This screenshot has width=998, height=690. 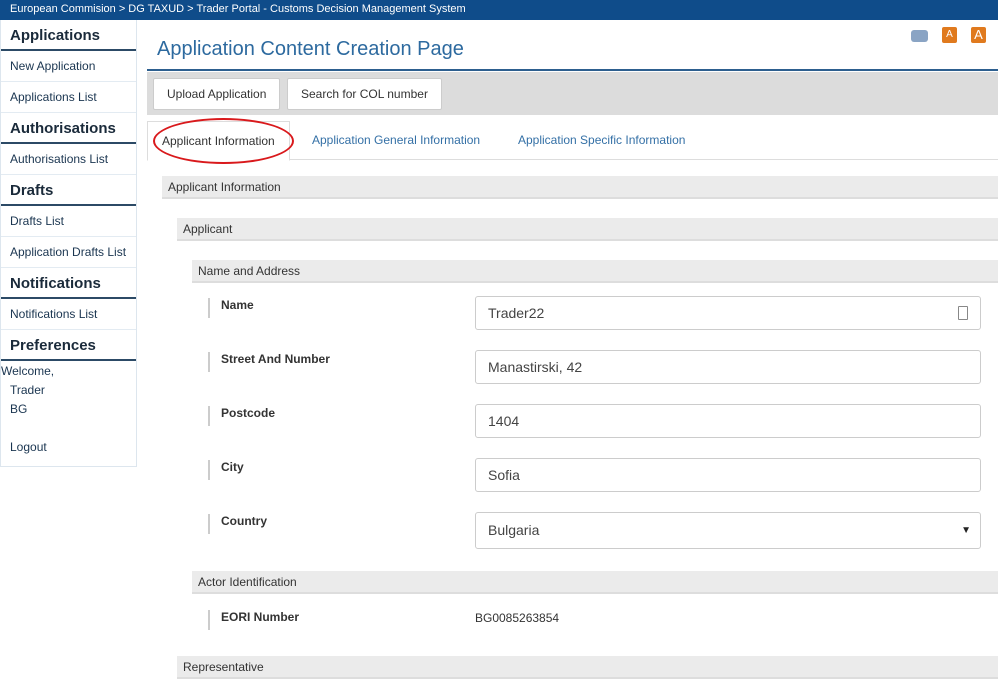 What do you see at coordinates (231, 308) in the screenshot?
I see `name-label: Name` at bounding box center [231, 308].